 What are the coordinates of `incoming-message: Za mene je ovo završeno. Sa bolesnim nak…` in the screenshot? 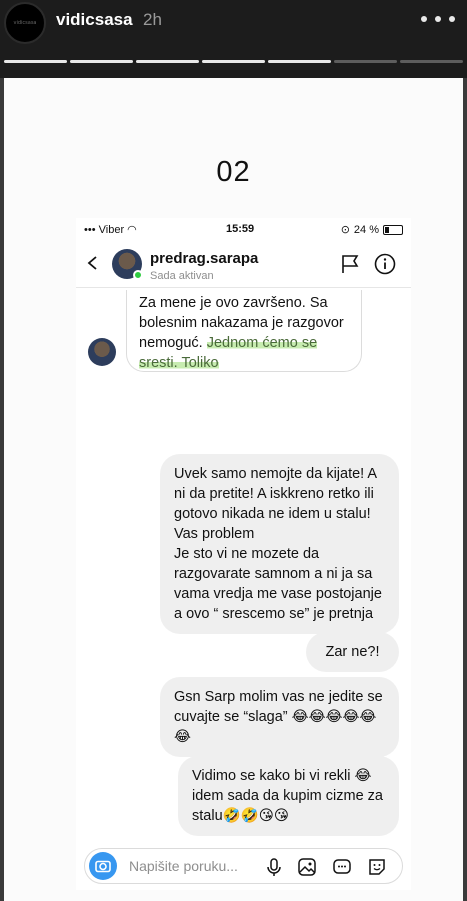 It's located at (244, 331).